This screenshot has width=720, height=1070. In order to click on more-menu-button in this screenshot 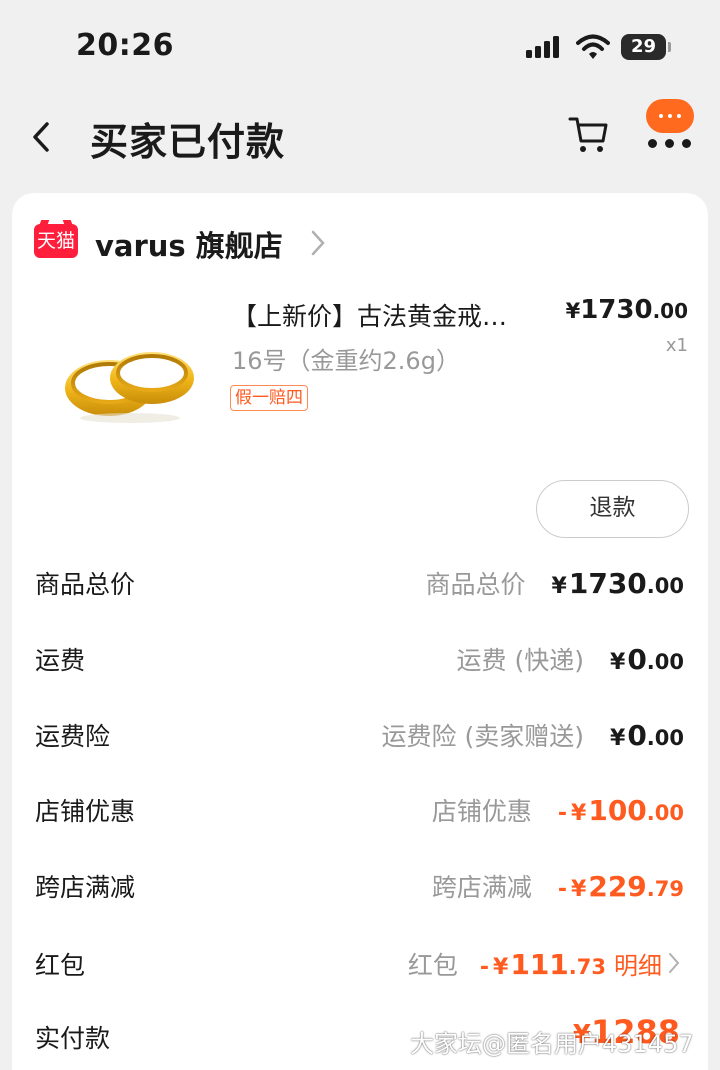, I will do `click(670, 127)`.